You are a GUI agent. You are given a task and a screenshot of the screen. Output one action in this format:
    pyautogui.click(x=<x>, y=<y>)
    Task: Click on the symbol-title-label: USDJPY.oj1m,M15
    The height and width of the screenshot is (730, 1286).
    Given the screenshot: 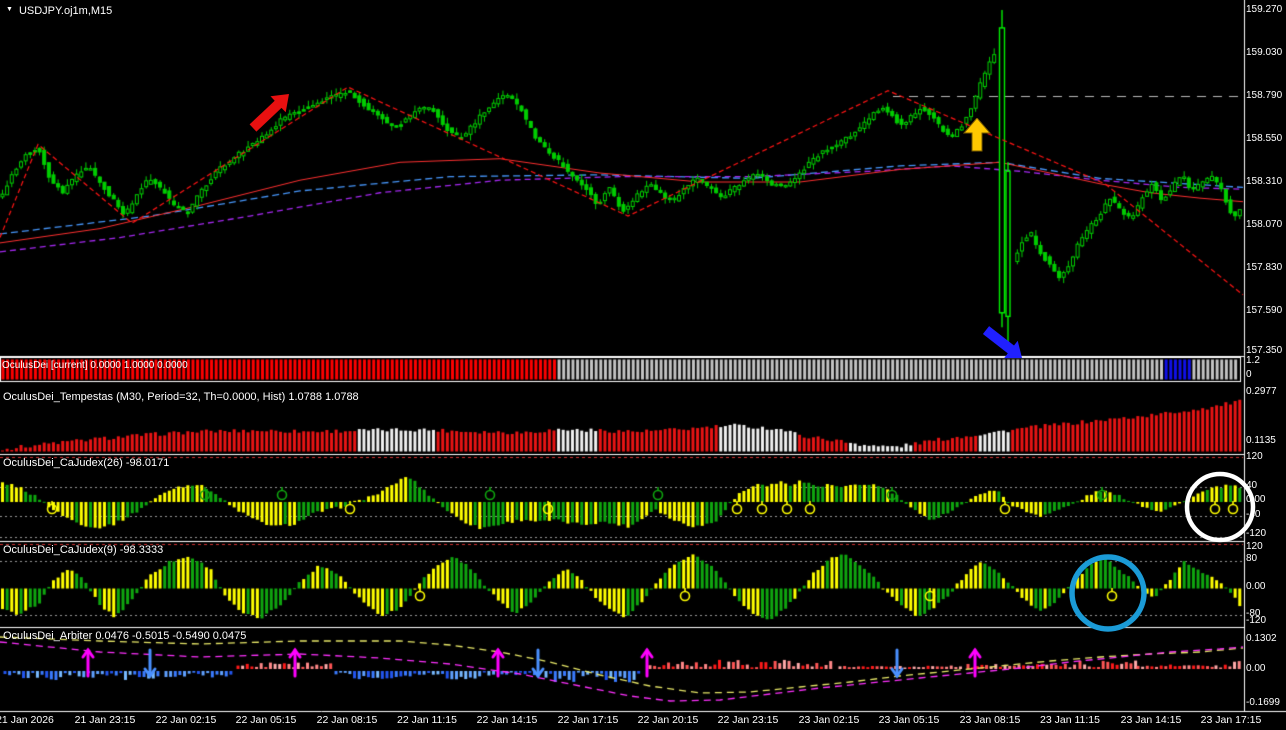 What is the action you would take?
    pyautogui.click(x=65, y=11)
    